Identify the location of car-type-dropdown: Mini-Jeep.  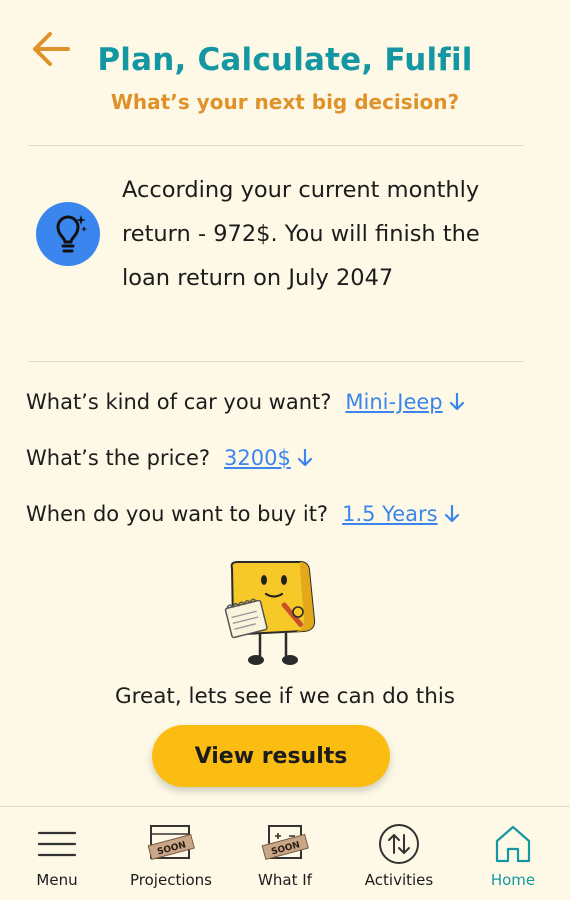
(404, 402).